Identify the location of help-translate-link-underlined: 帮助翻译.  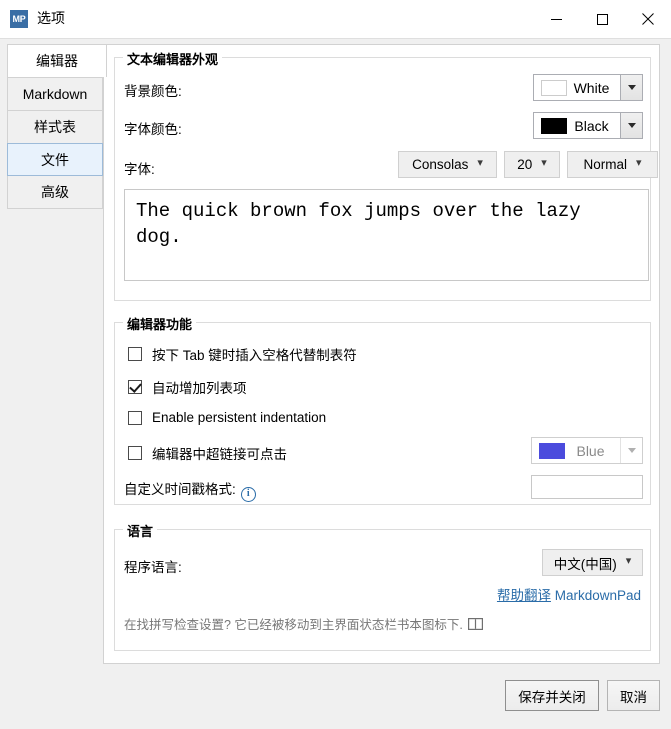
(523, 595).